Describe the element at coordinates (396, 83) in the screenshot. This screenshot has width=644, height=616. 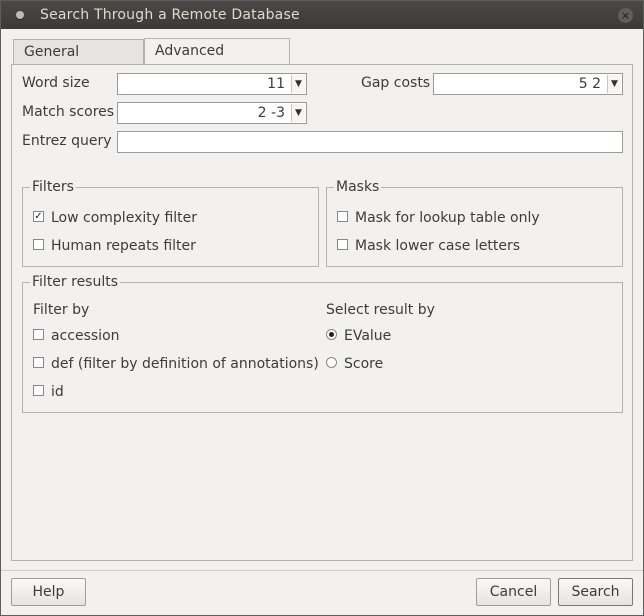
I see `gap-costs-label: Gap costs` at that location.